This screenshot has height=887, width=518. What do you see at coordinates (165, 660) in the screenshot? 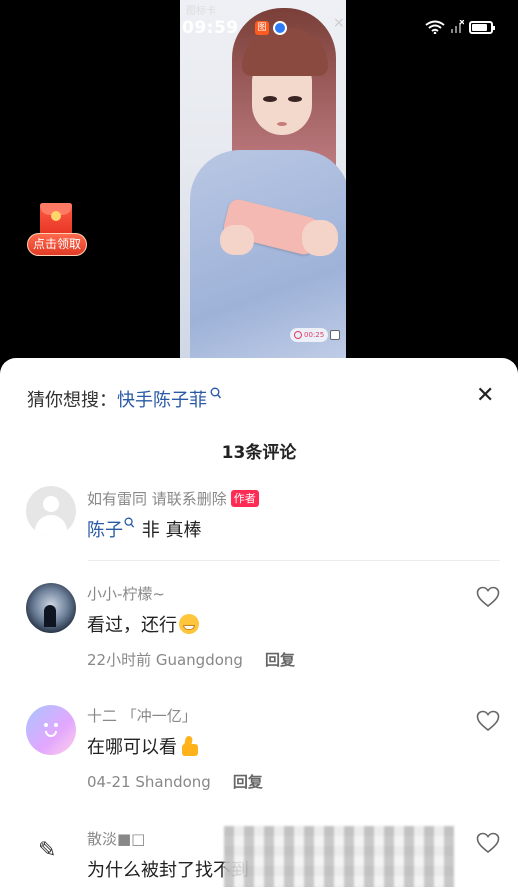
I see `comment-time-location: 22小时前 Guangdong` at bounding box center [165, 660].